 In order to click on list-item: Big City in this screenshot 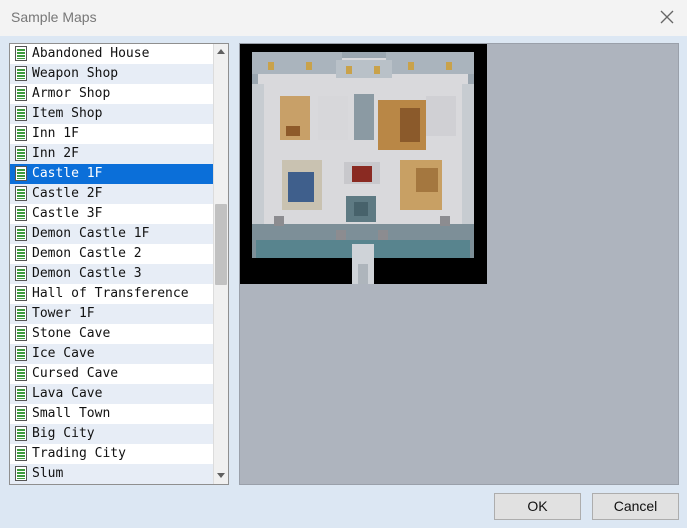, I will do `click(111, 434)`.